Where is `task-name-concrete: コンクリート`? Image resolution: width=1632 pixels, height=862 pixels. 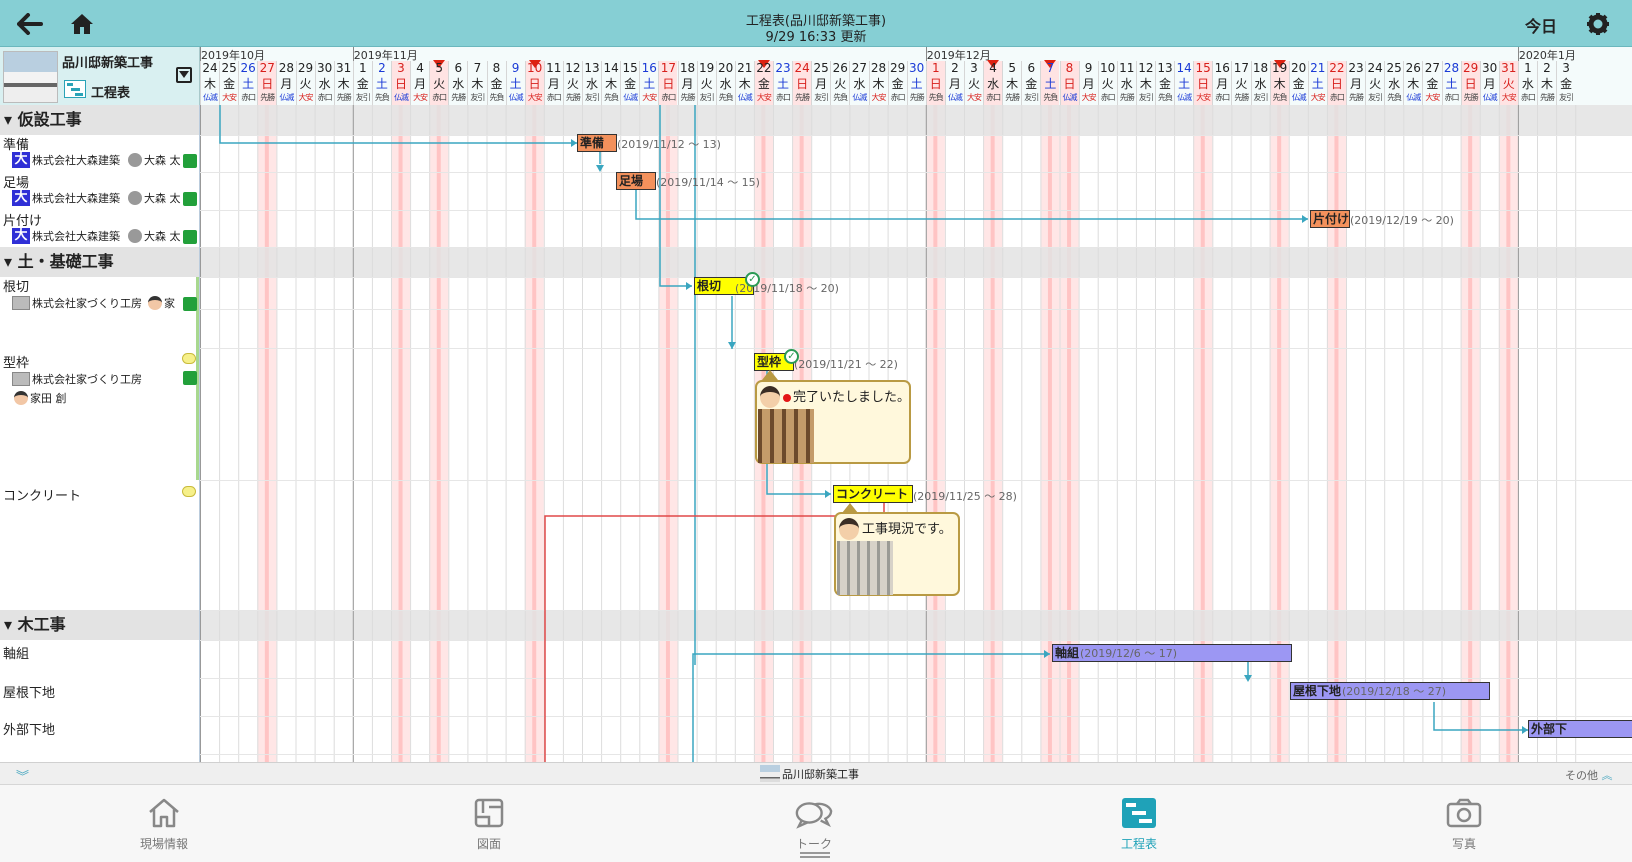 task-name-concrete: コンクリート is located at coordinates (42, 494).